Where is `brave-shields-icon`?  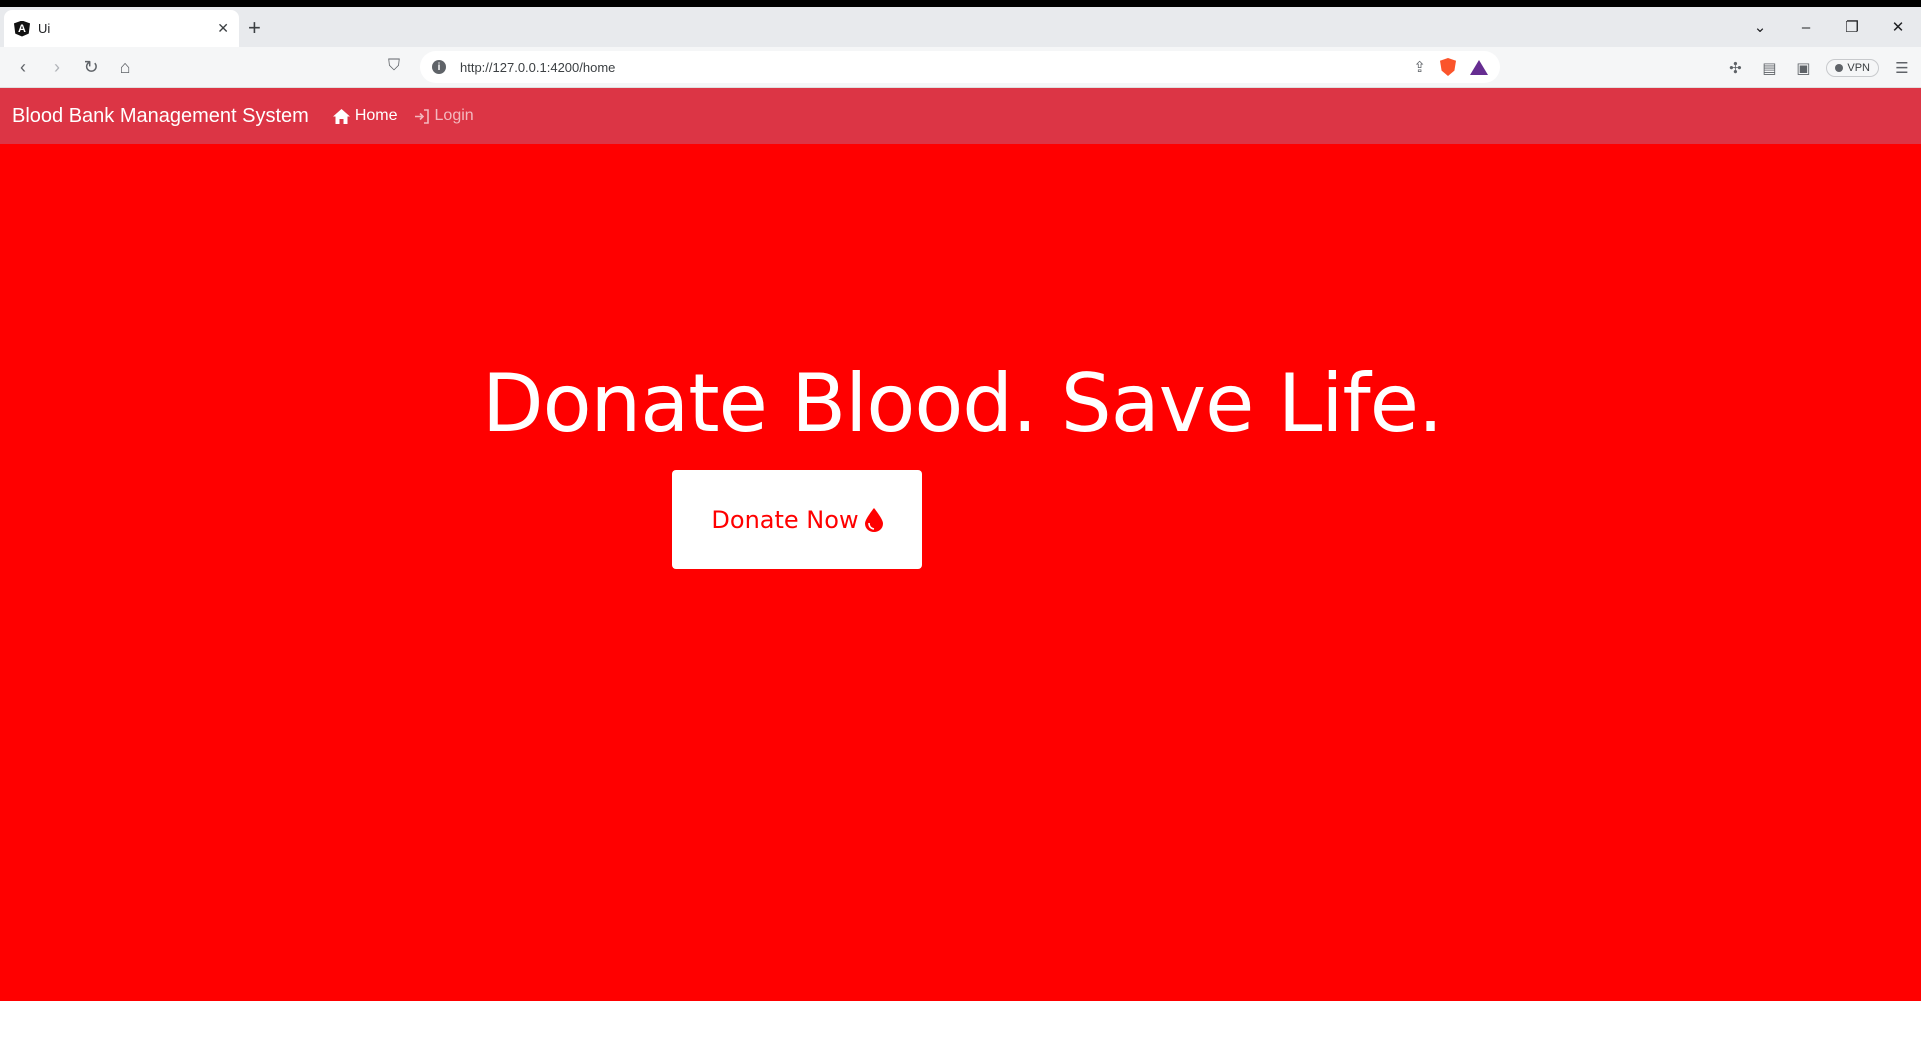 brave-shields-icon is located at coordinates (1448, 67).